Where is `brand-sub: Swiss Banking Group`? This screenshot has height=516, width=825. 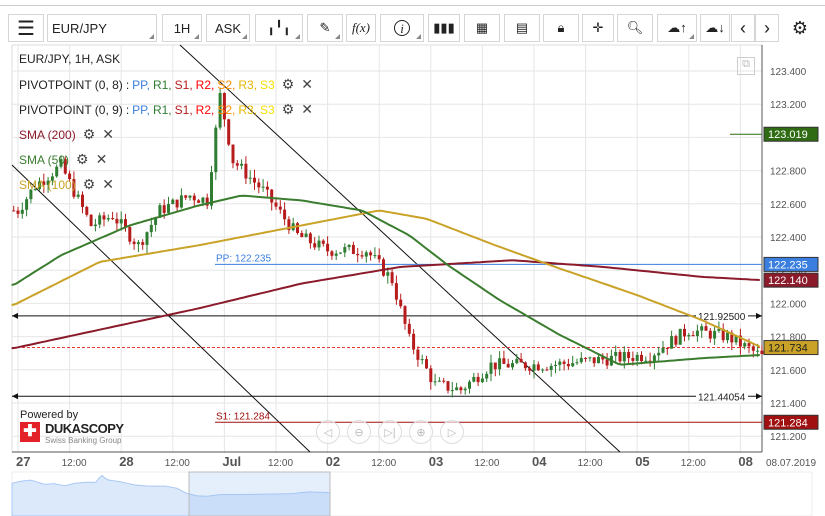 brand-sub: Swiss Banking Group is located at coordinates (83, 440).